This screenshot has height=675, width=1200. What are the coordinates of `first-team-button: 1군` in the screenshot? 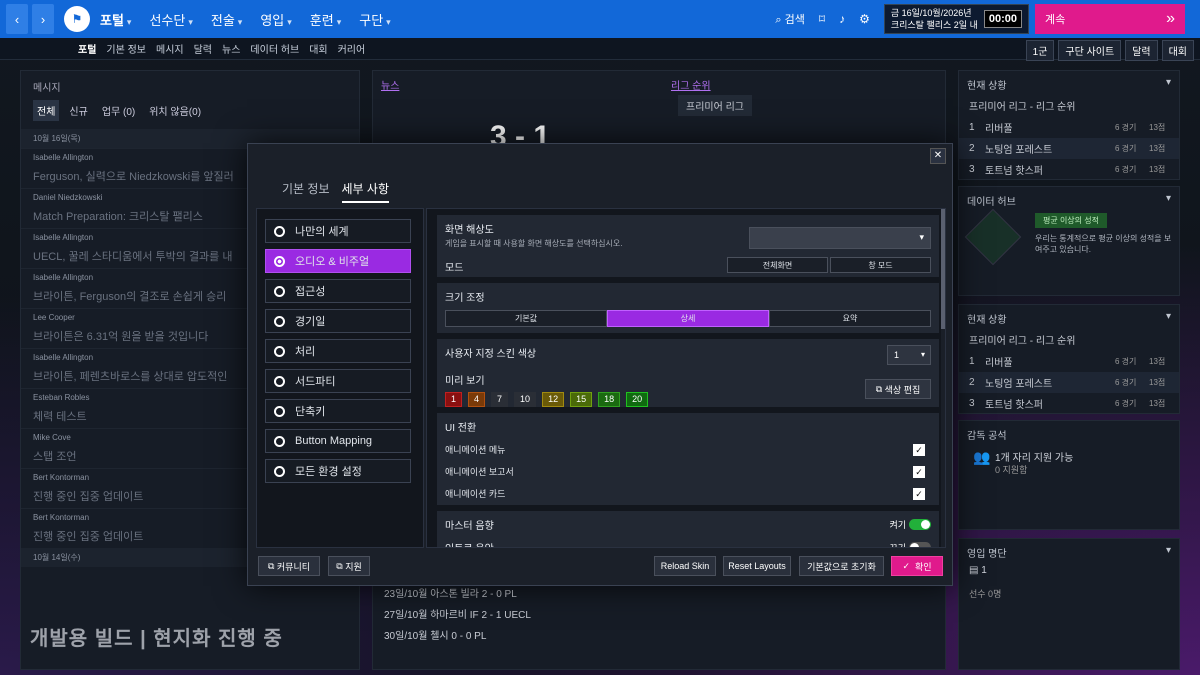 It's located at (1040, 50).